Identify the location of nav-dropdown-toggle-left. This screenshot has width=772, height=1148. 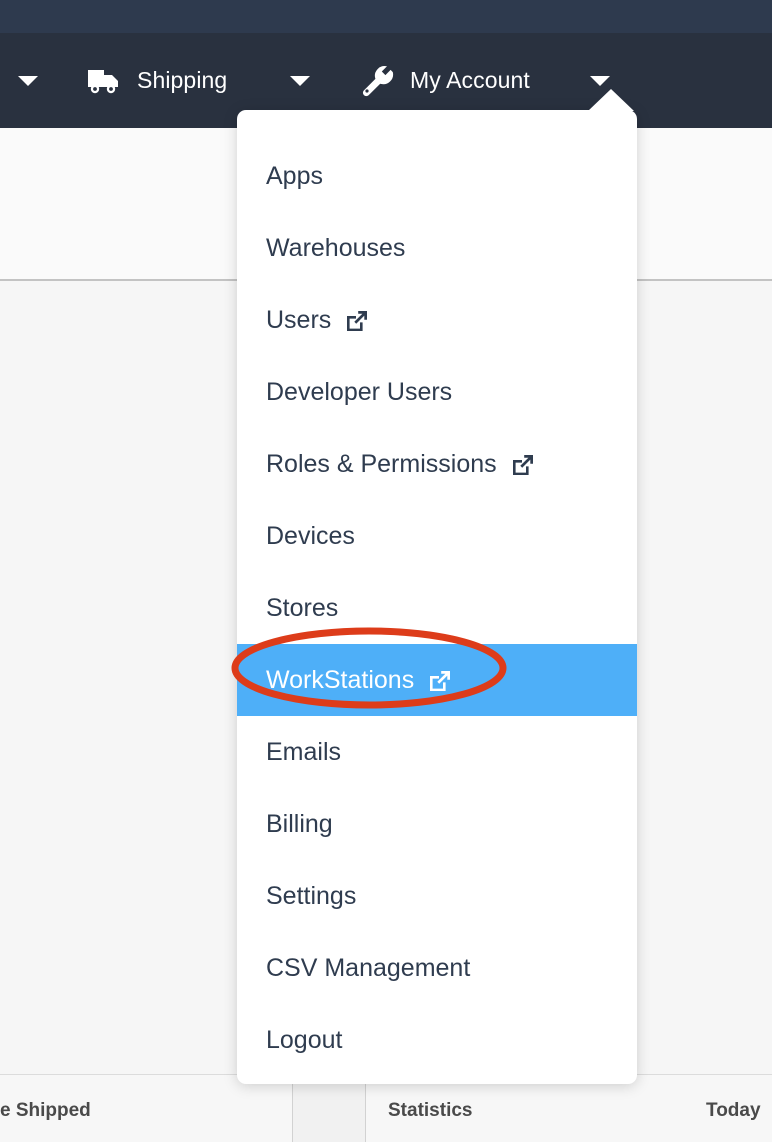
(28, 80).